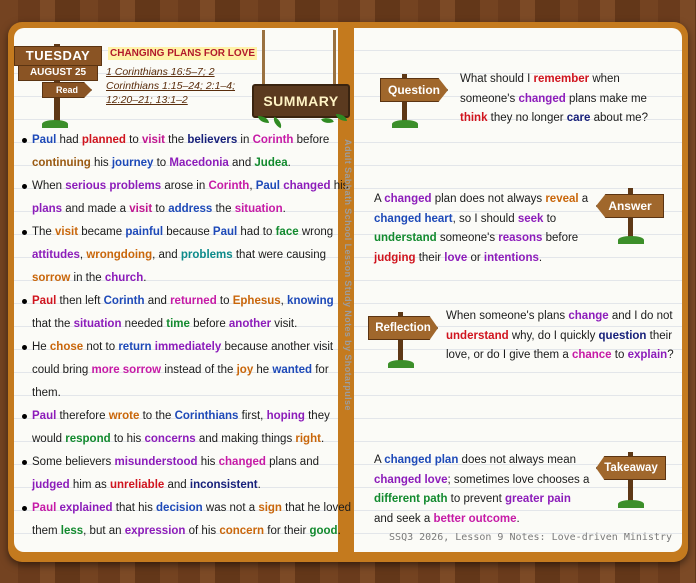 The image size is (696, 583). Describe the element at coordinates (41, 347) in the screenshot. I see `text-run: He` at that location.